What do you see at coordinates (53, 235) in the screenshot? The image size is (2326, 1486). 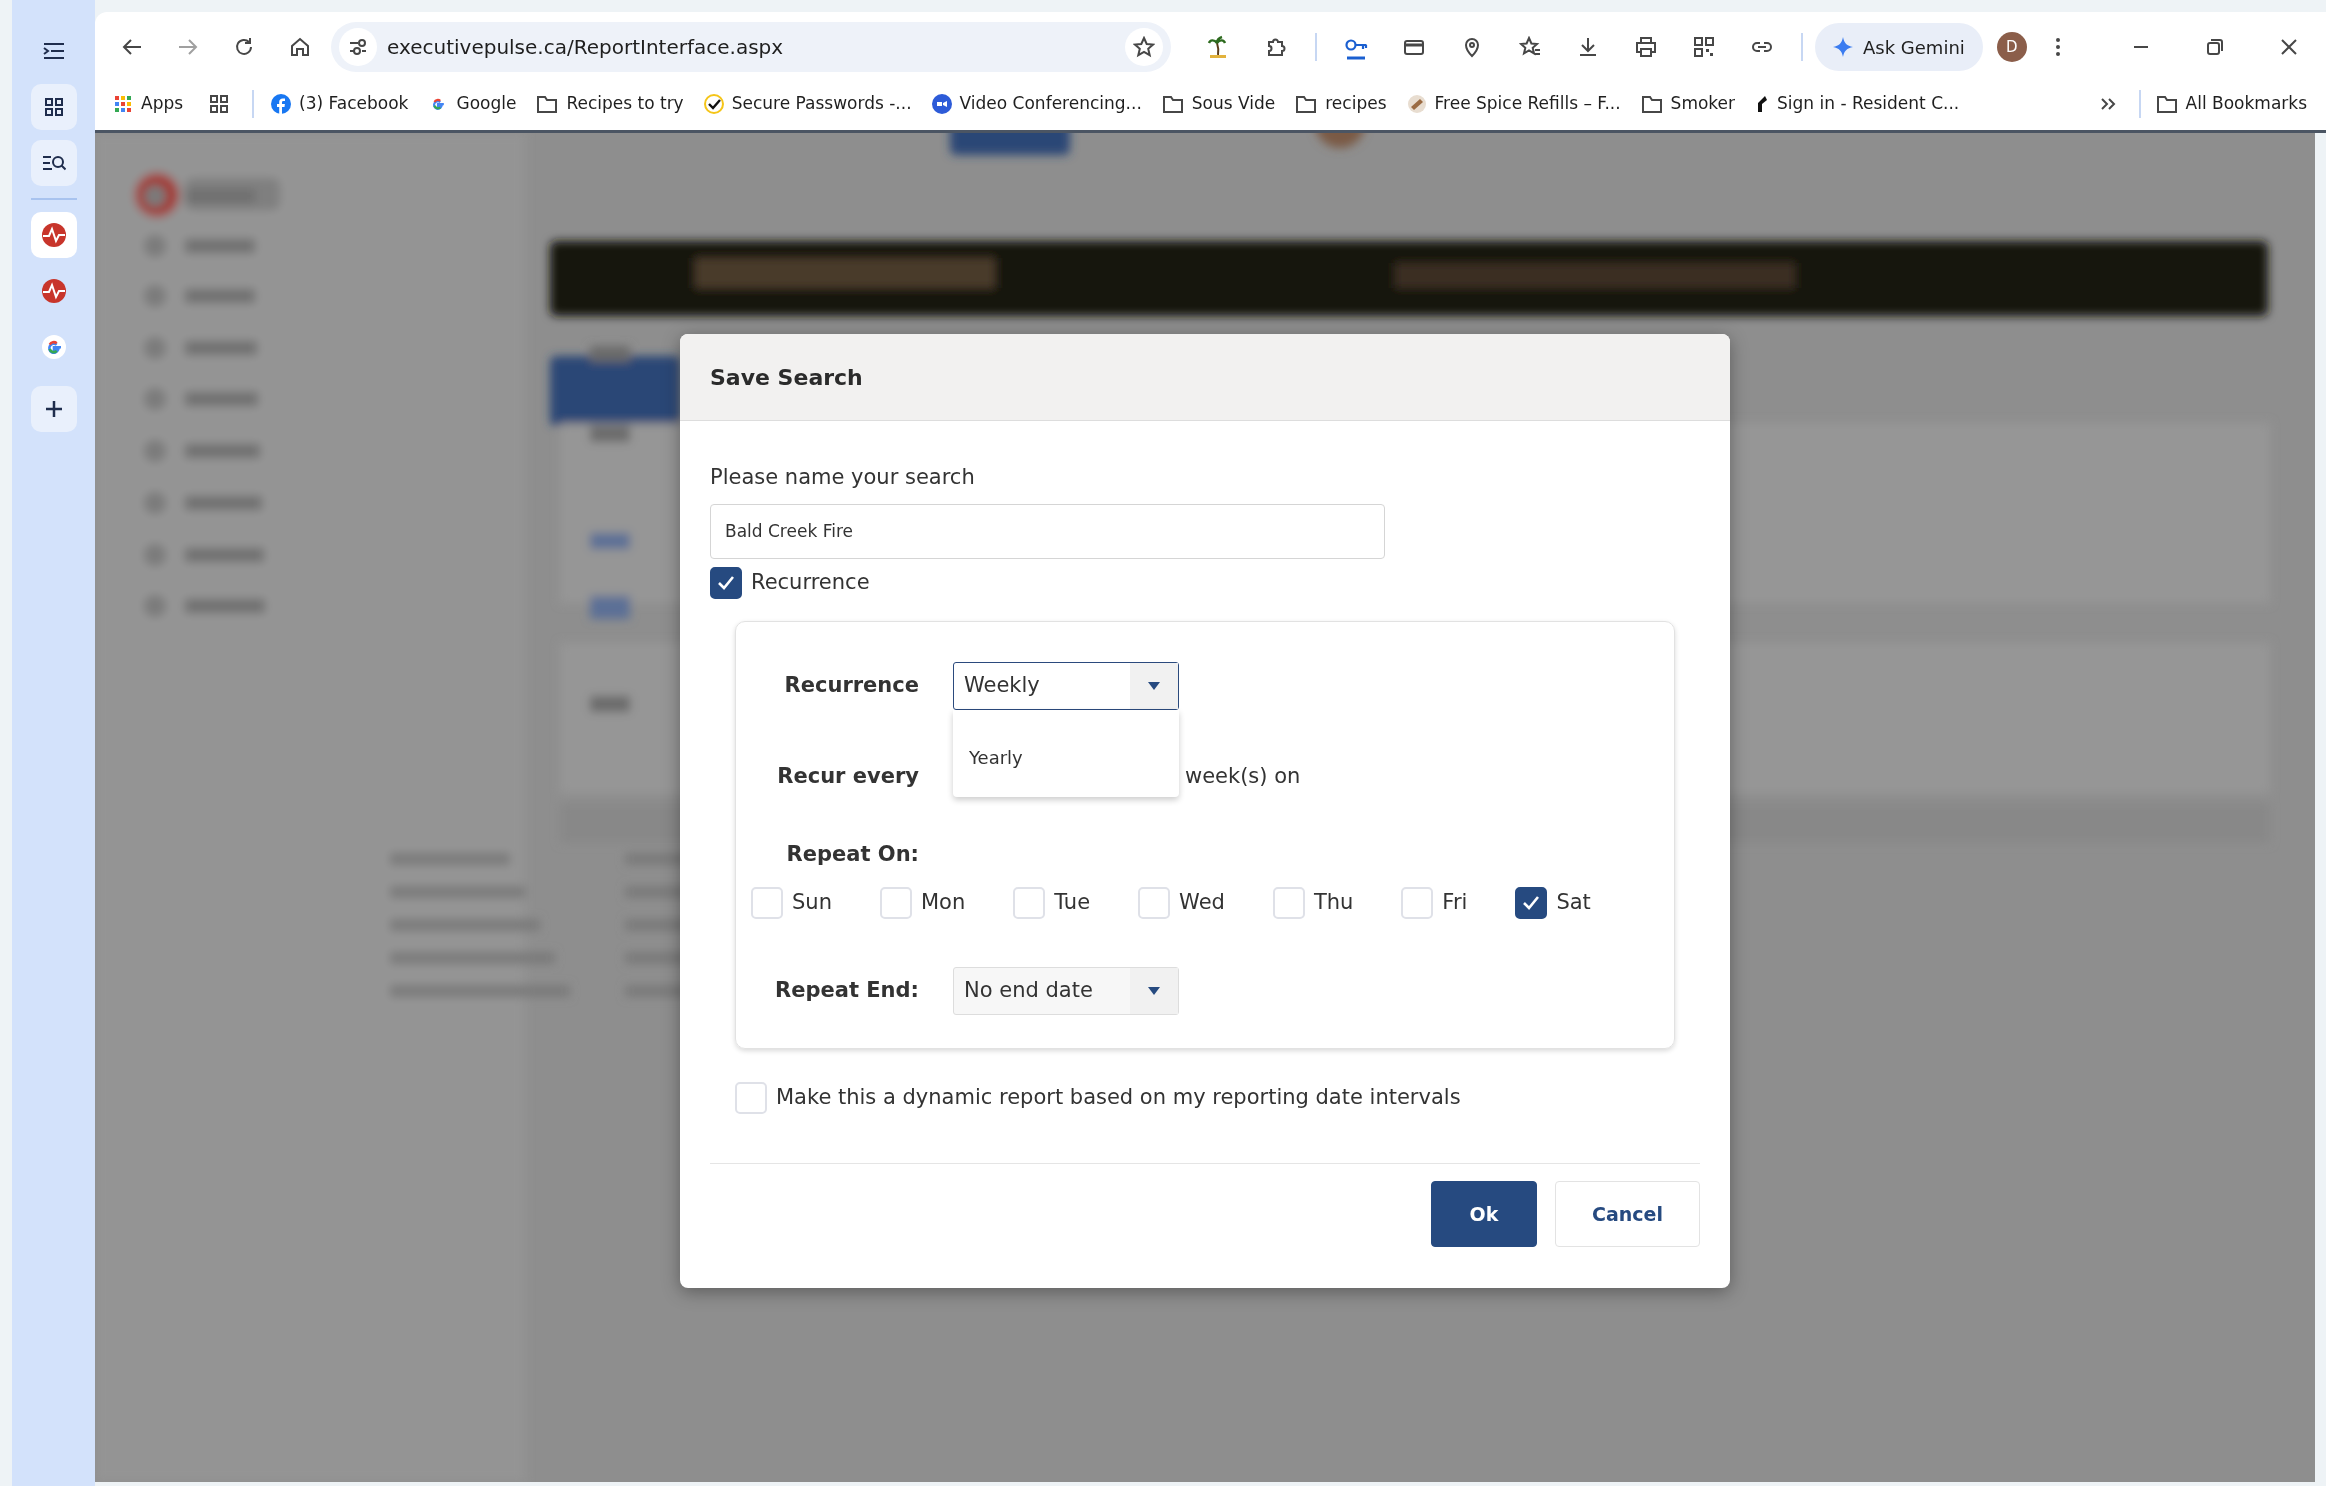 I see `pulse-tab-icon` at bounding box center [53, 235].